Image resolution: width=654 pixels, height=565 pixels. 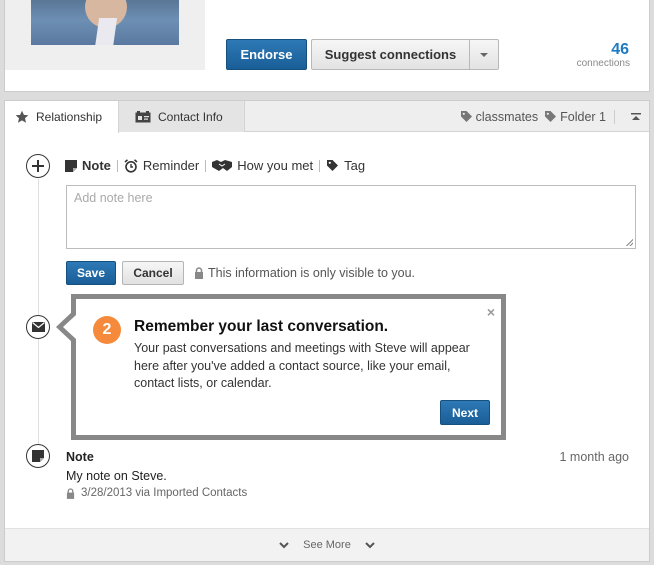 I want to click on collapse-button, so click(x=636, y=116).